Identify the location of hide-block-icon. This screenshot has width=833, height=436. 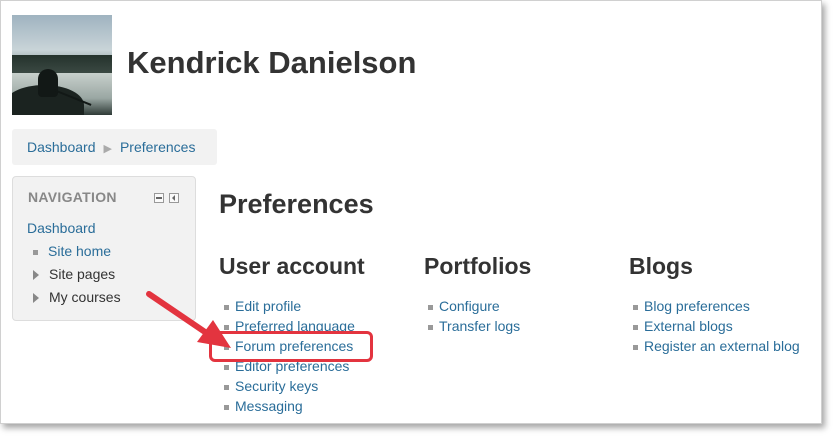
(159, 198).